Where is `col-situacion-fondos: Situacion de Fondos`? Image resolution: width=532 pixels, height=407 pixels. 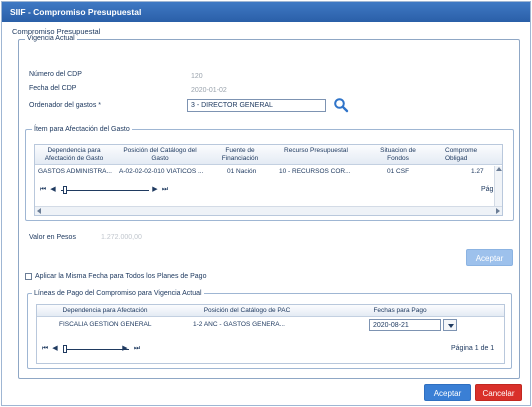
col-situacion-fondos: Situacion de Fondos is located at coordinates (398, 154).